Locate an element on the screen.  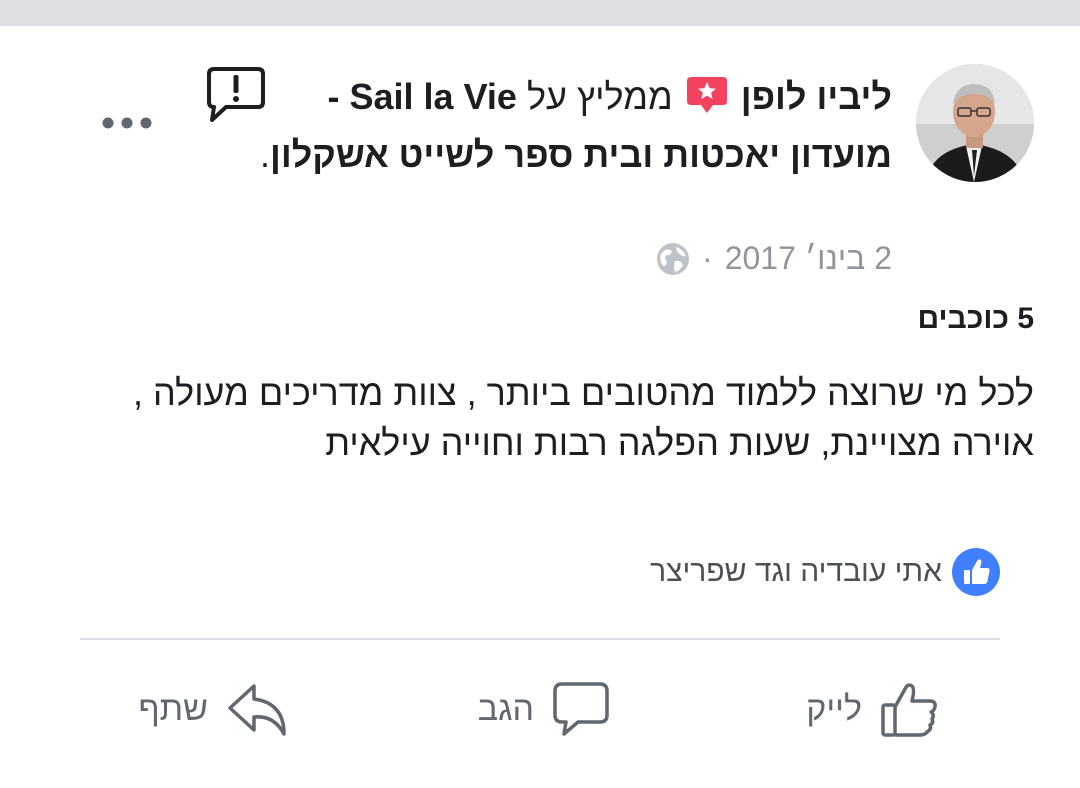
recommend-badge-icon is located at coordinates (706, 95).